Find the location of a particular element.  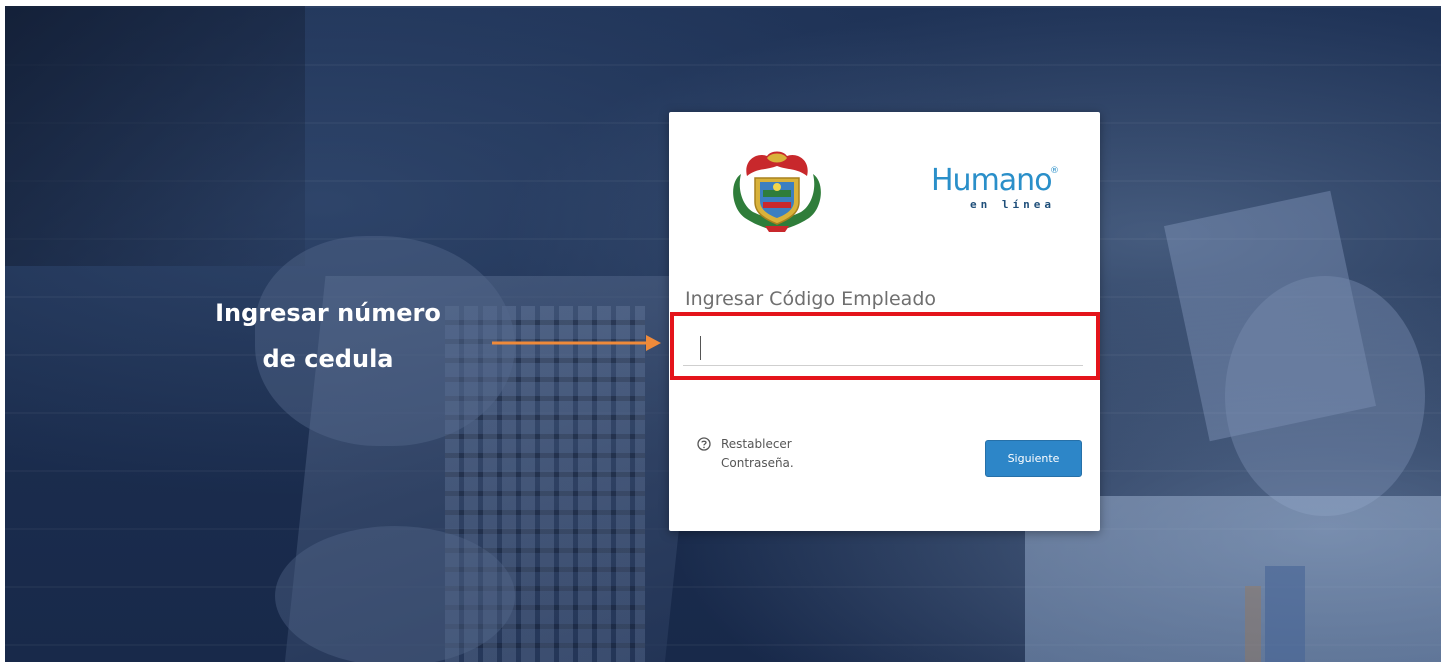

instruction-line-2: de cedula is located at coordinates (328, 359).